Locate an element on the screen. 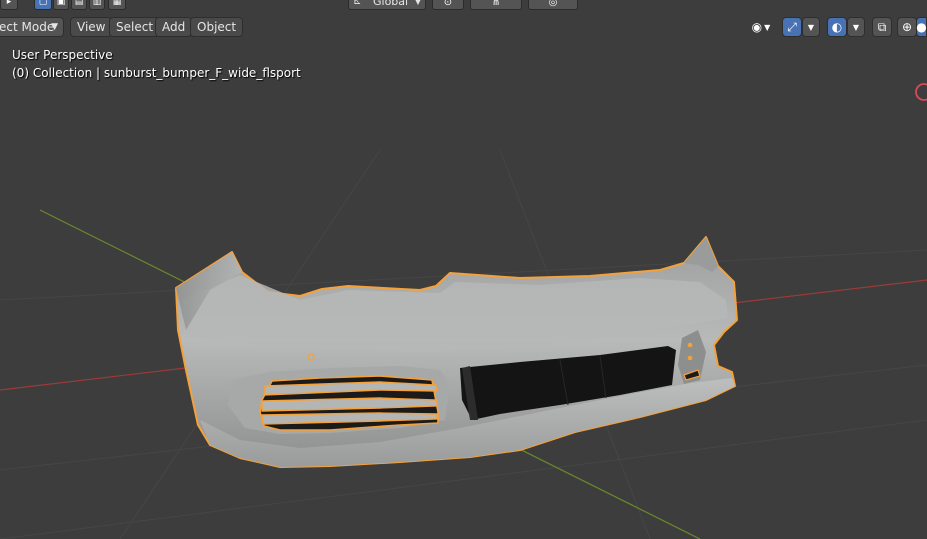  gizmo-dropdown: ▼ is located at coordinates (811, 27).